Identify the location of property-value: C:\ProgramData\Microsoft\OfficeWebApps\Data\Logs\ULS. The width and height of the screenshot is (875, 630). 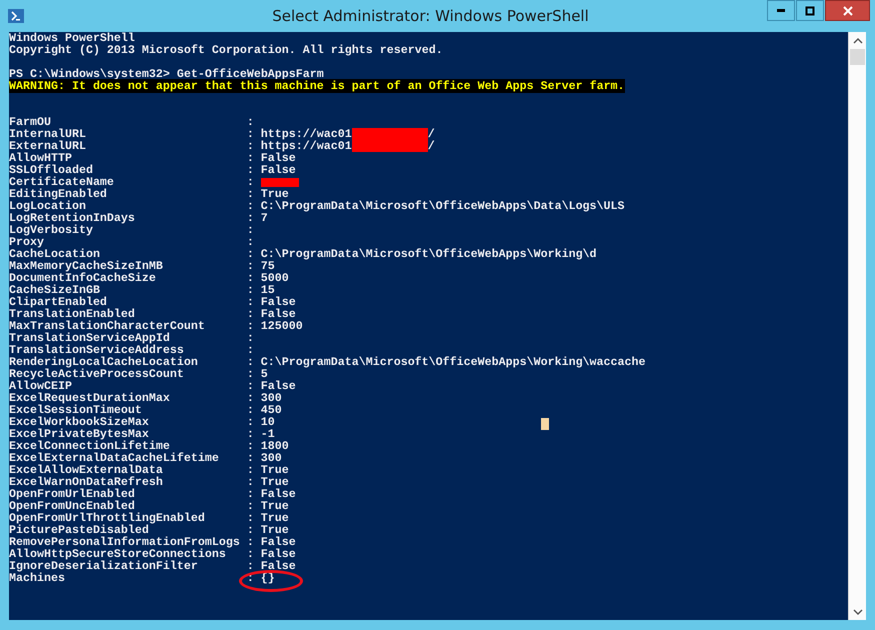
(442, 206).